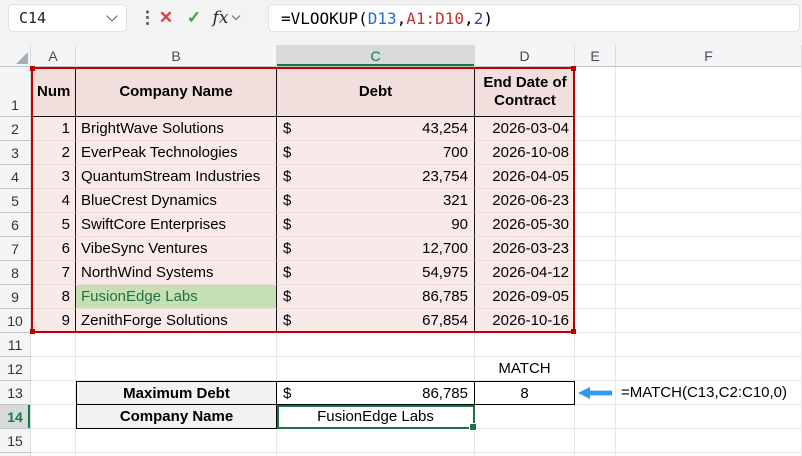 The image size is (802, 456). What do you see at coordinates (15, 369) in the screenshot?
I see `row-header-12: 12` at bounding box center [15, 369].